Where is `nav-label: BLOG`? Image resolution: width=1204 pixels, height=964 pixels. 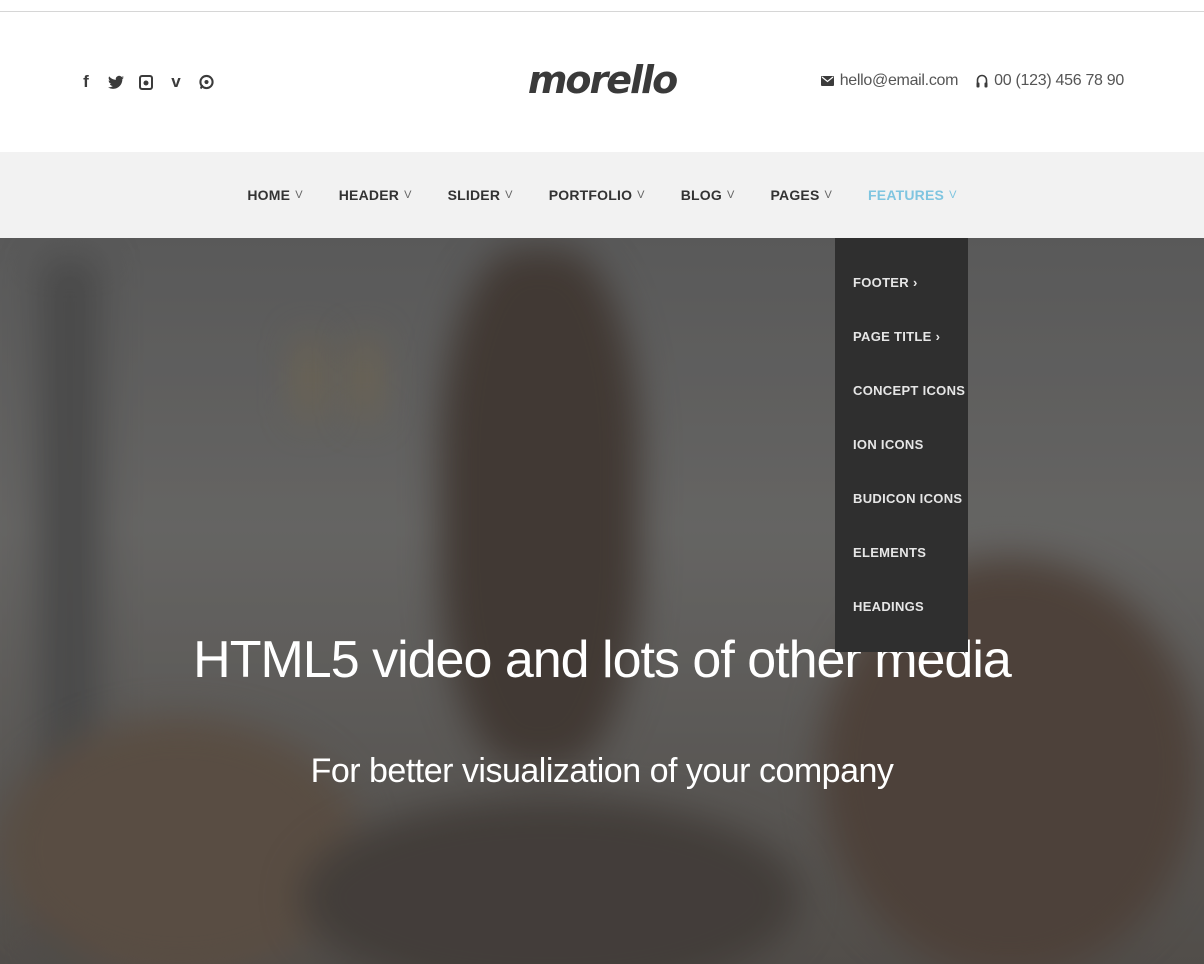 nav-label: BLOG is located at coordinates (701, 195).